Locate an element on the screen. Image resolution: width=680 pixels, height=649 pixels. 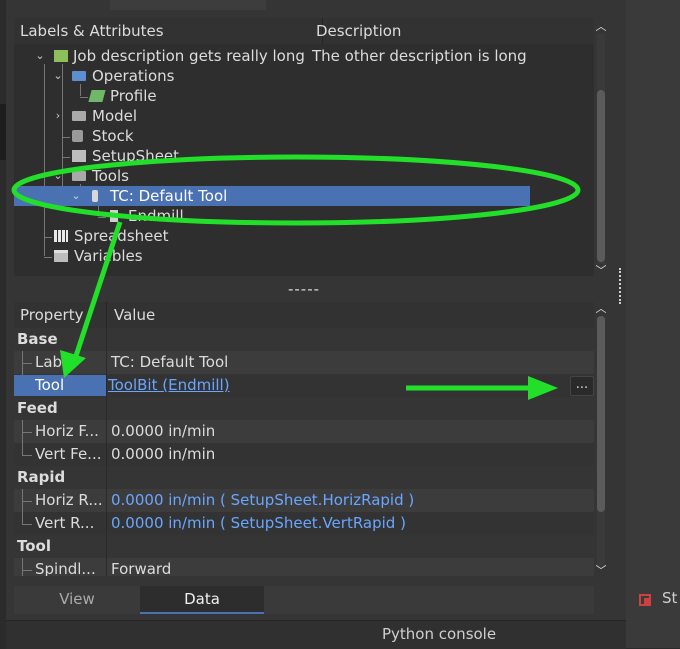
setupsheet-icon is located at coordinates (79, 156).